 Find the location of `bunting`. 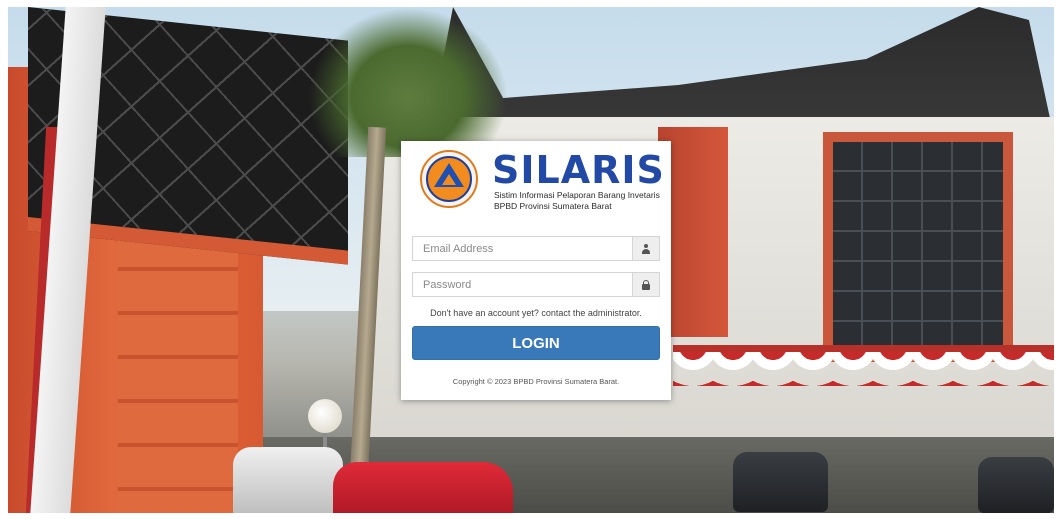

bunting is located at coordinates (863, 369).